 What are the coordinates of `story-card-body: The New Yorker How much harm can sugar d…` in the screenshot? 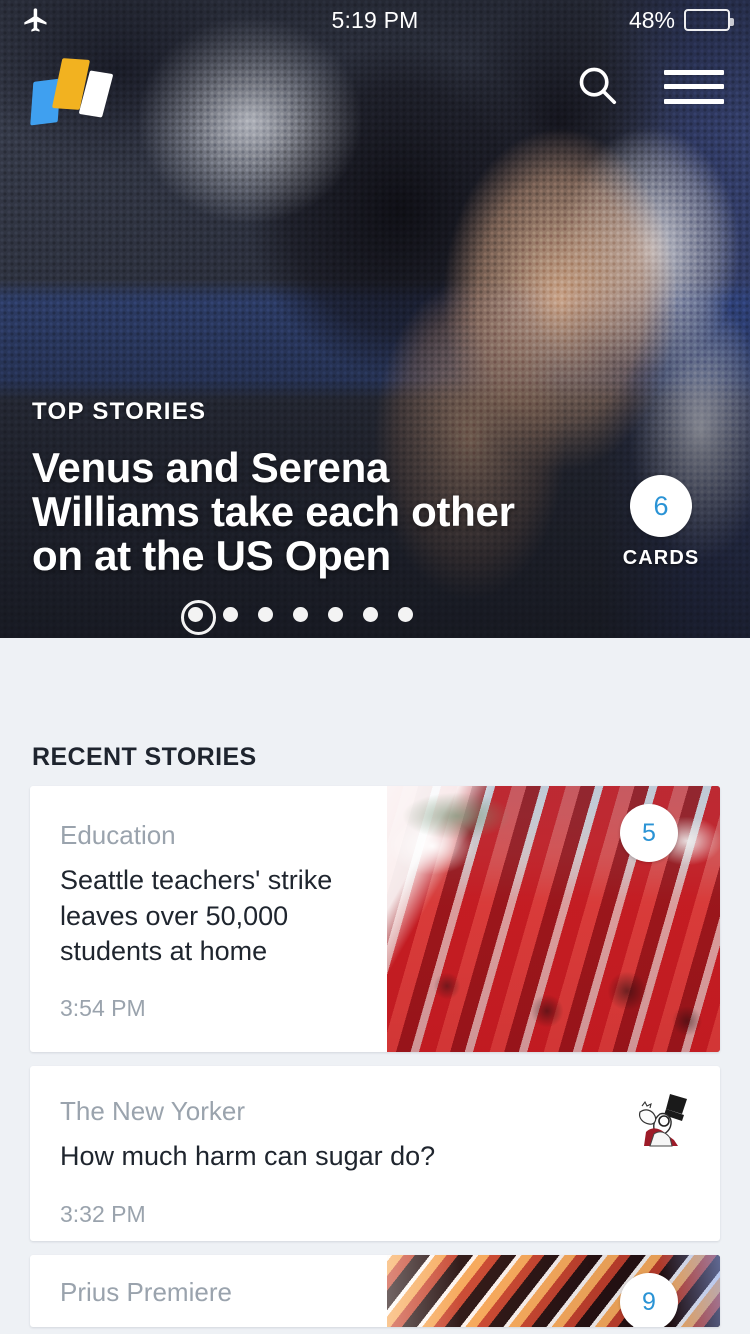 It's located at (375, 1153).